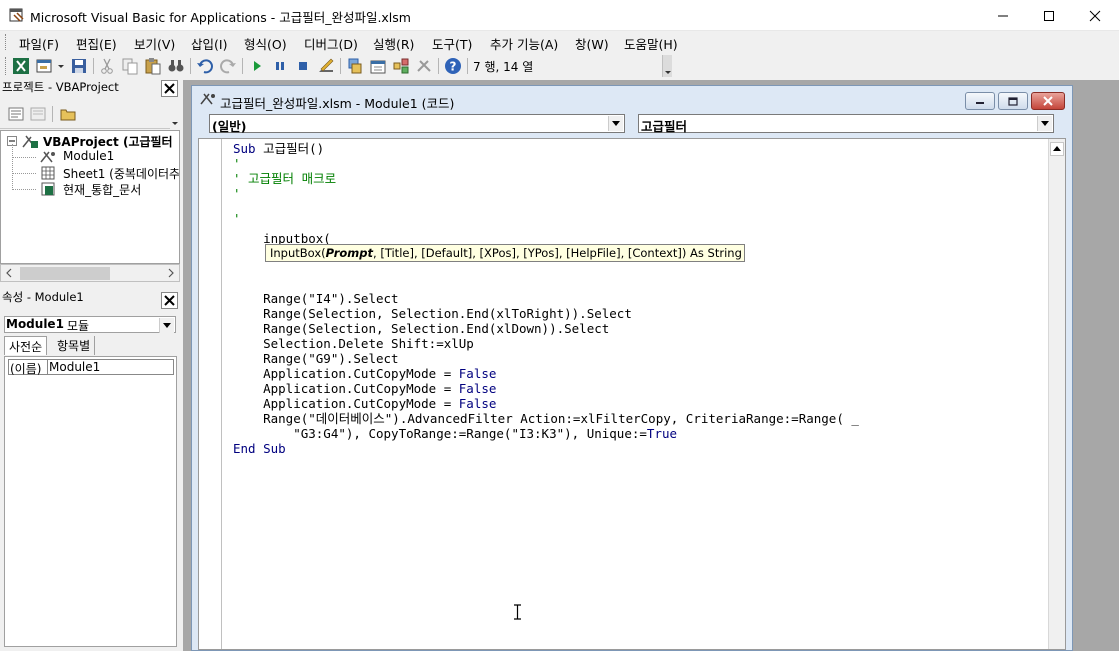 This screenshot has width=1119, height=651. Describe the element at coordinates (228, 66) in the screenshot. I see `redo-icon` at that location.